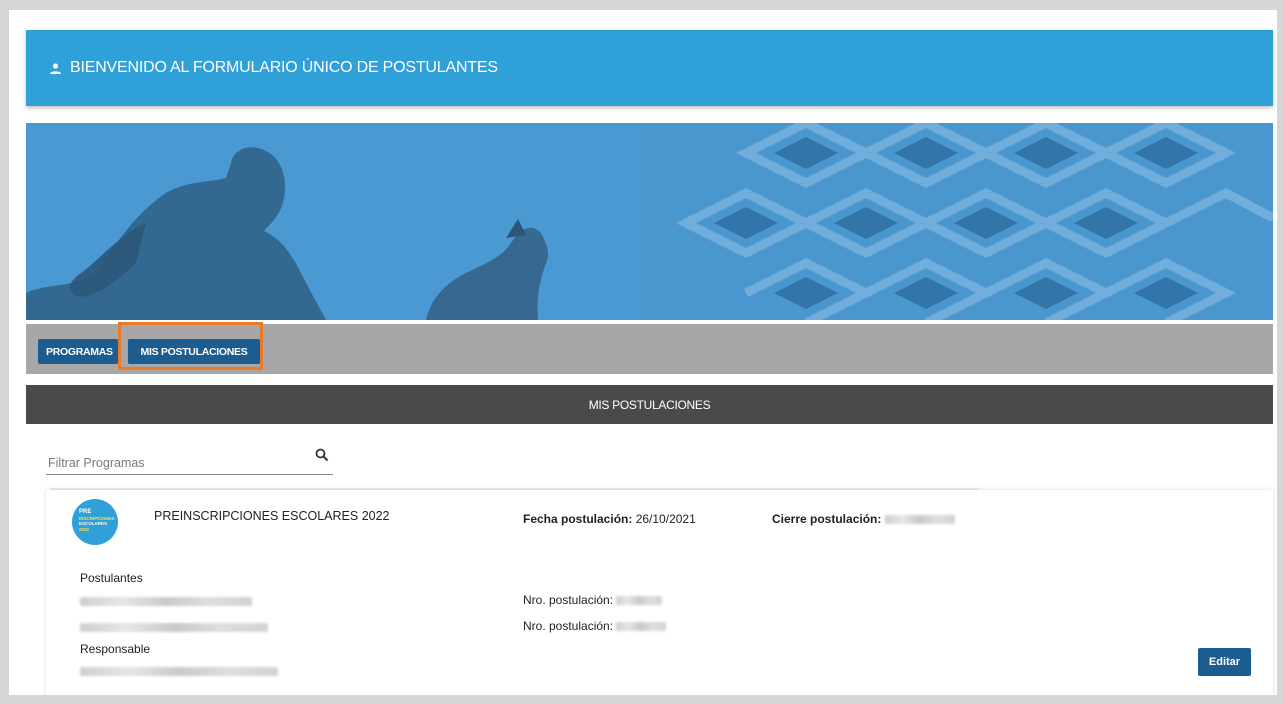 This screenshot has height=704, width=1283. Describe the element at coordinates (55, 68) in the screenshot. I see `user-icon` at that location.